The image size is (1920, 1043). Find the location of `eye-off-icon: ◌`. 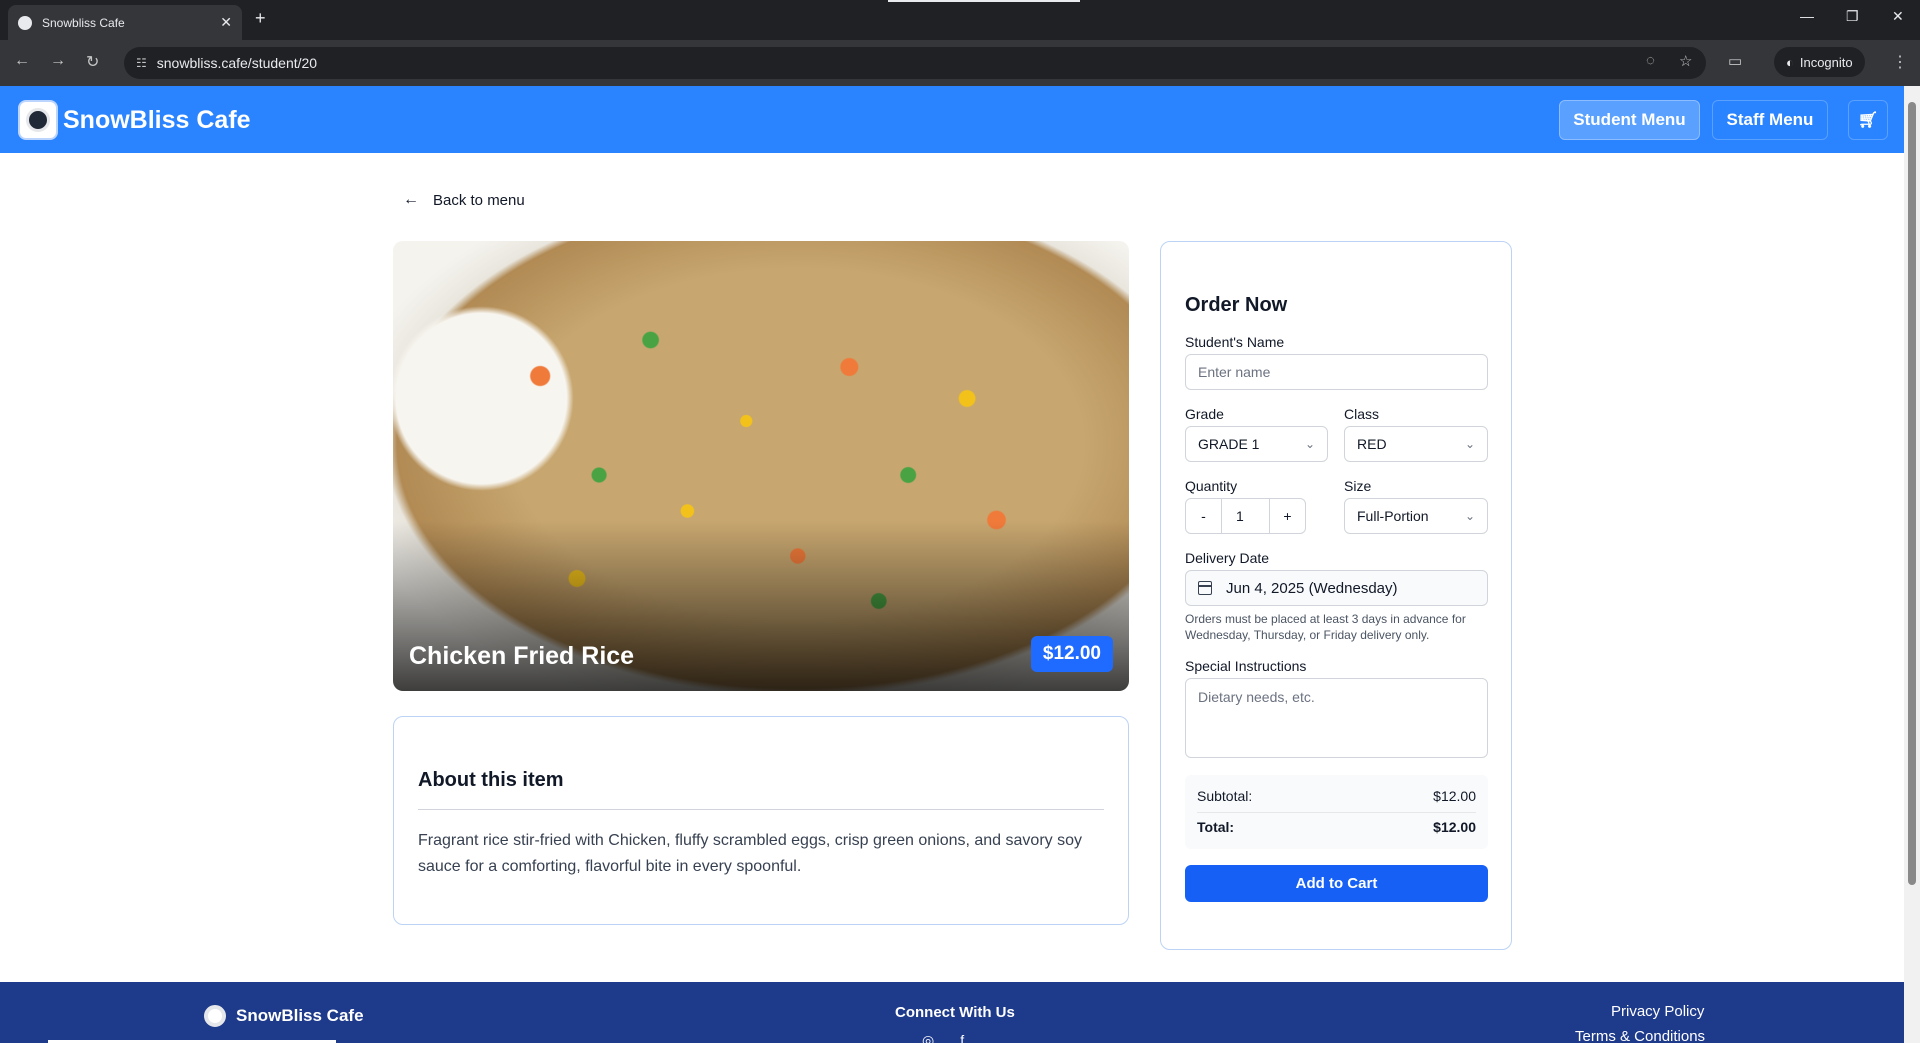

eye-off-icon: ◌ is located at coordinates (1650, 60).